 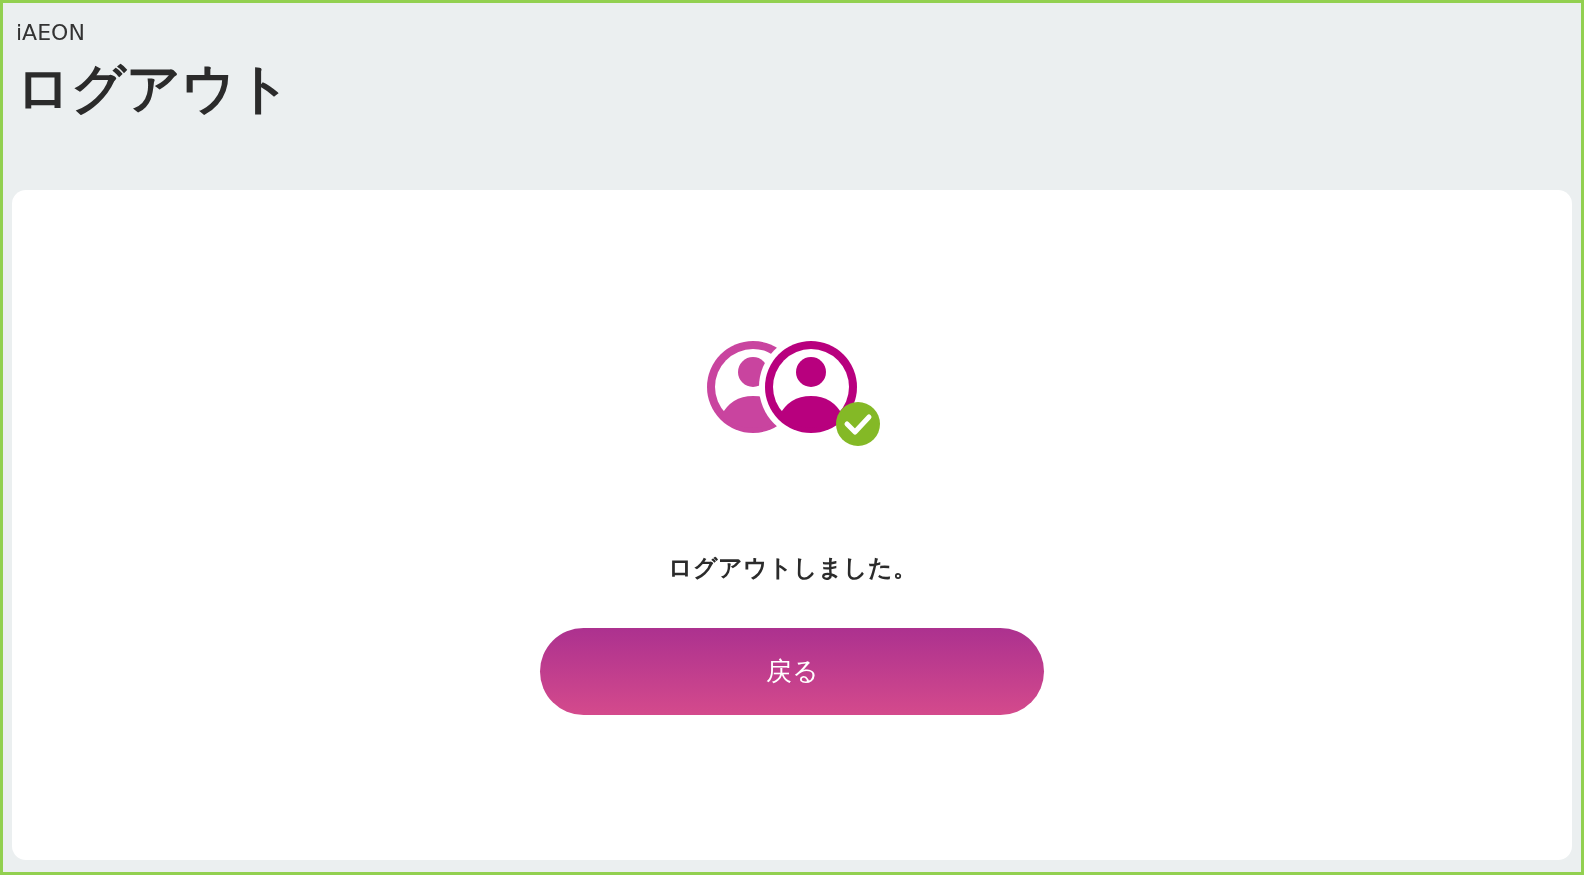 I want to click on page-title: ログアウト, so click(x=154, y=89).